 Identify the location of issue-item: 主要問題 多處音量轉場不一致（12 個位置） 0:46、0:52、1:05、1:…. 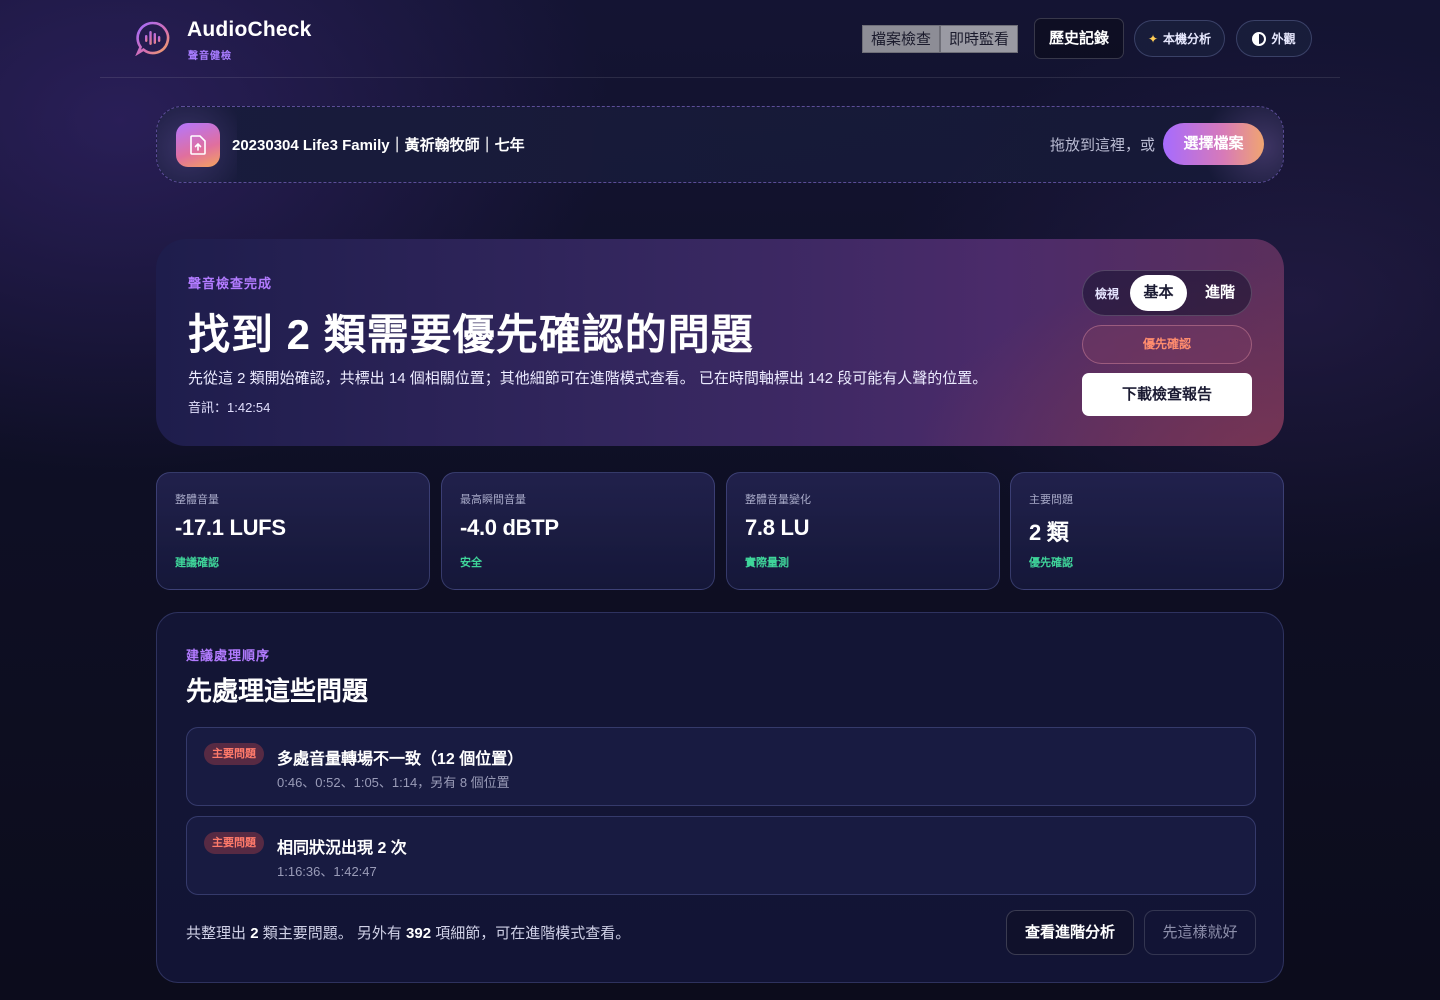
(721, 766).